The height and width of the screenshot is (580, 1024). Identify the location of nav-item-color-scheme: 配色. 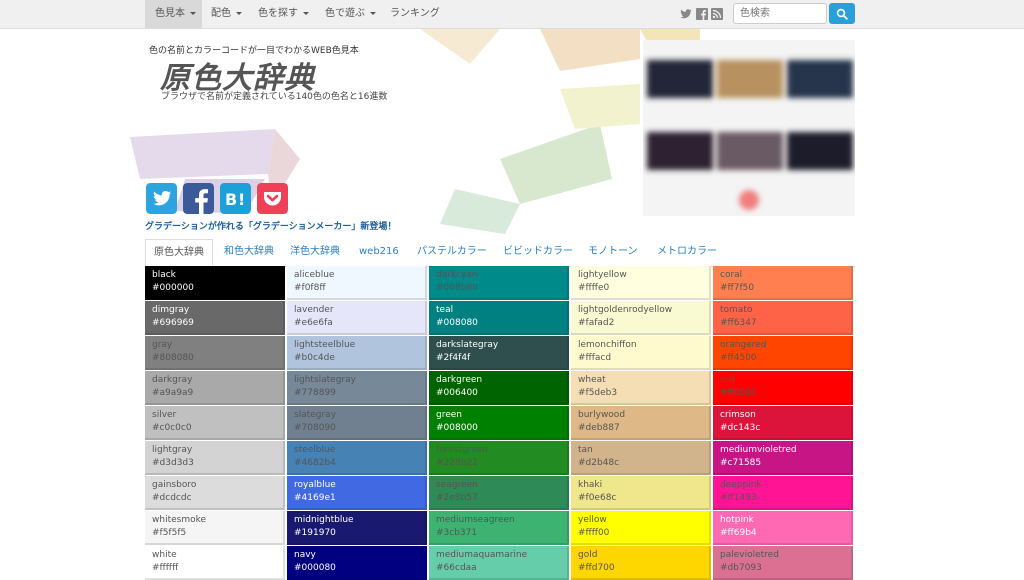
(226, 14).